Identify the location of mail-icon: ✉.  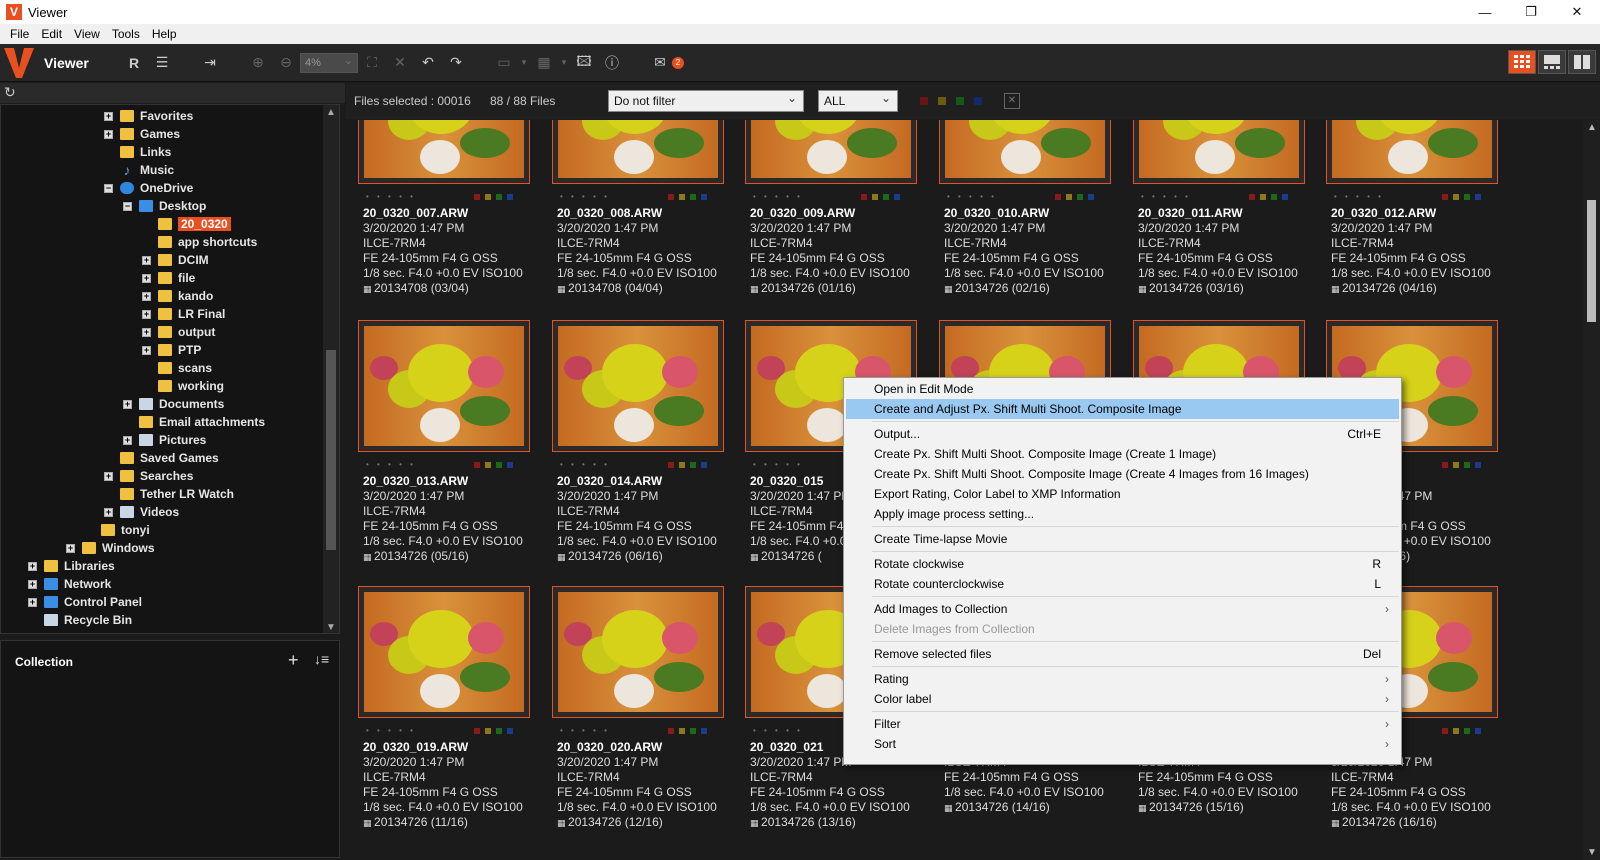
(660, 63).